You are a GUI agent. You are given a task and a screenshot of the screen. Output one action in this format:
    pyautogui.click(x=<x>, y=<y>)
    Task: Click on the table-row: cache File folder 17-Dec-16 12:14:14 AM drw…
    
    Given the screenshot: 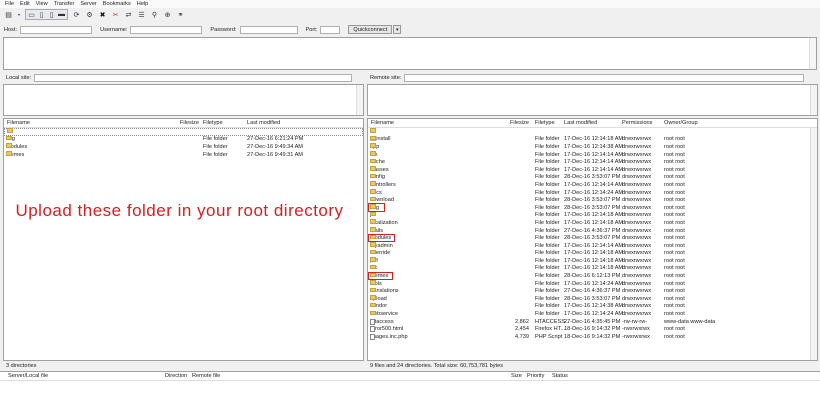 What is the action you would take?
    pyautogui.click(x=592, y=162)
    